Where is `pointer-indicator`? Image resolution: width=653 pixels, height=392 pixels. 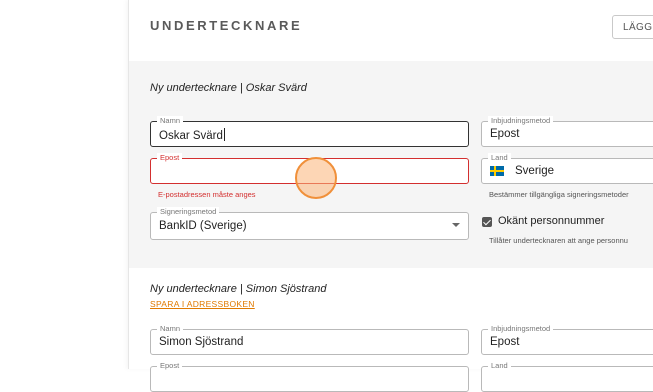
pointer-indicator is located at coordinates (316, 178).